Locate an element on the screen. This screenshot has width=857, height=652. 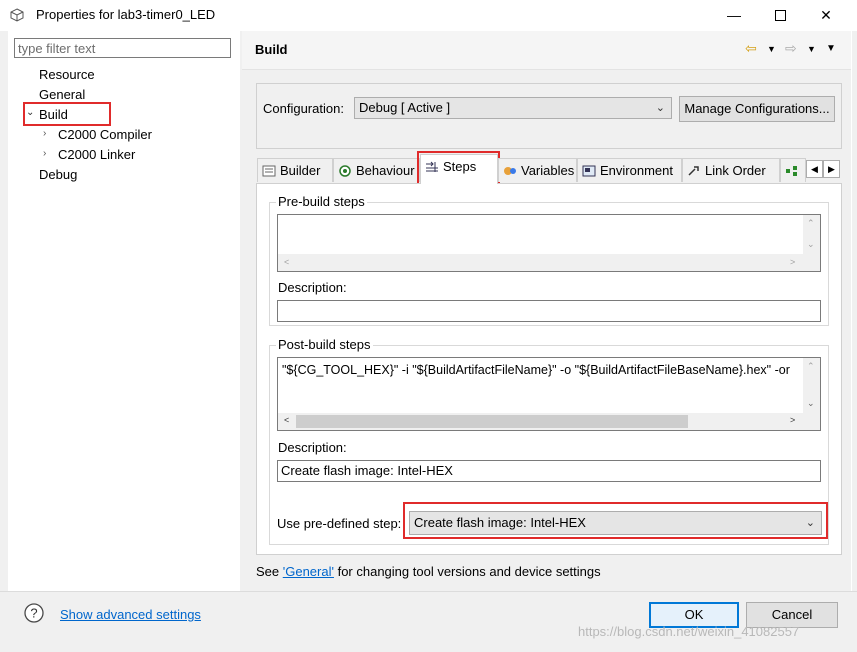
tree-item-compiler: C2000 Compiler is located at coordinates (105, 134).